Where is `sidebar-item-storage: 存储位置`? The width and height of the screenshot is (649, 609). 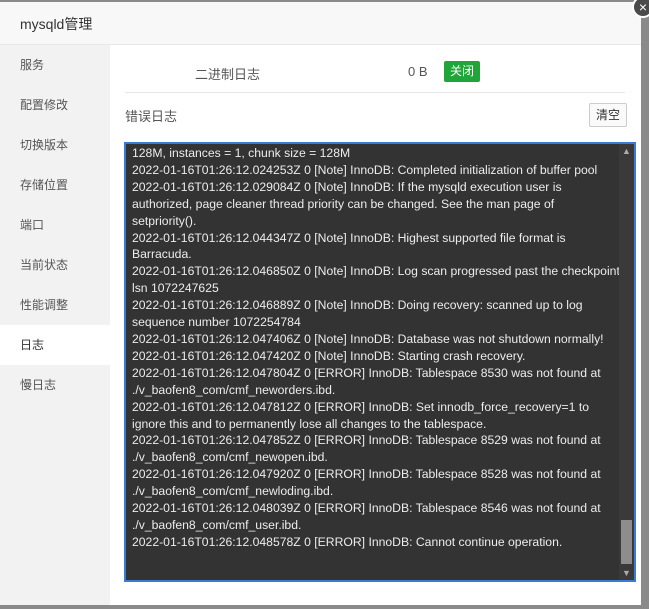
sidebar-item-storage: 存储位置 is located at coordinates (55, 185).